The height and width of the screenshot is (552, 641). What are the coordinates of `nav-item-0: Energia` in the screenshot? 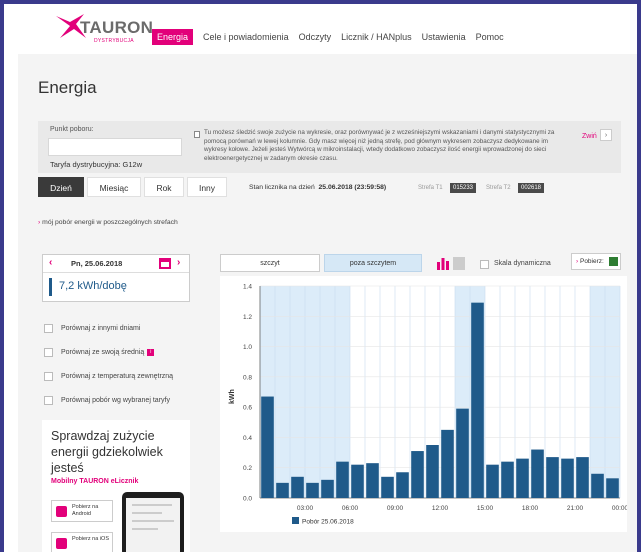 It's located at (173, 37).